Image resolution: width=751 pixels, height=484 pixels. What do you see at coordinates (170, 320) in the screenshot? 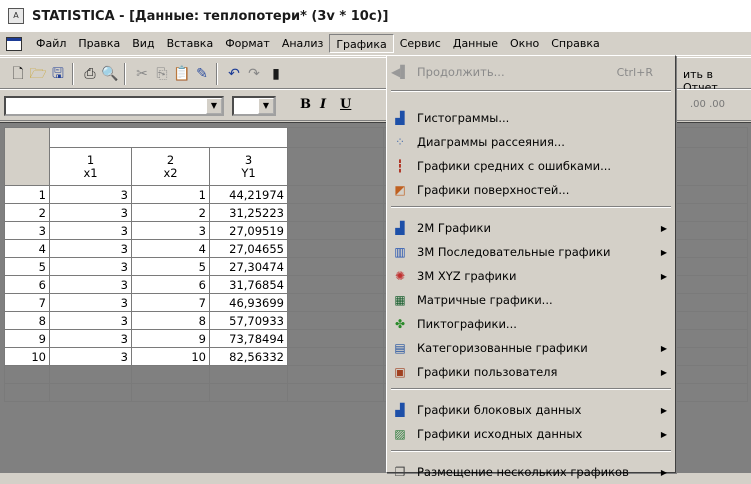
I see `cell-x2: 8` at bounding box center [170, 320].